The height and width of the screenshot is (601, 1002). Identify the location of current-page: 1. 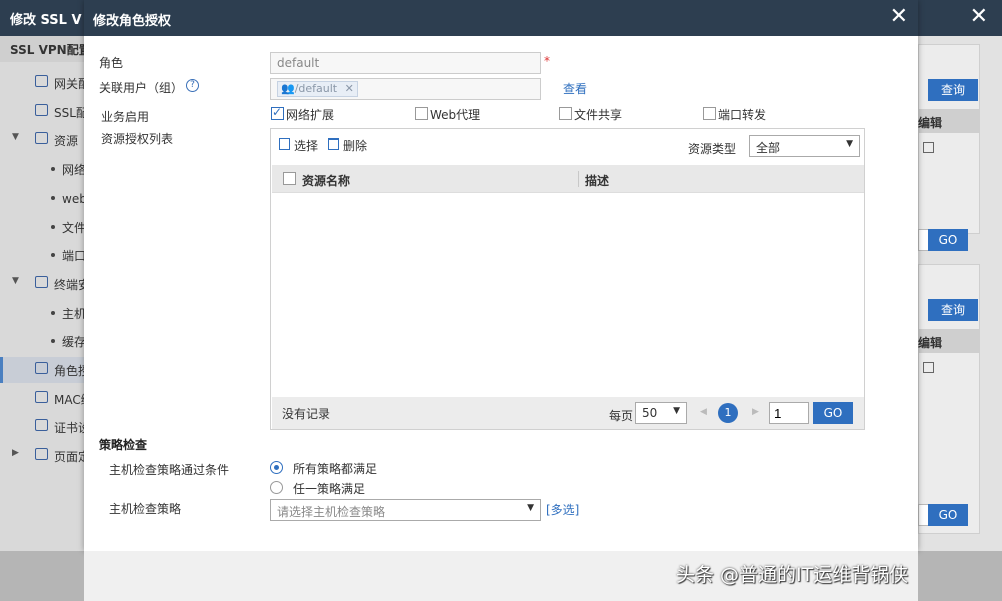
(728, 413).